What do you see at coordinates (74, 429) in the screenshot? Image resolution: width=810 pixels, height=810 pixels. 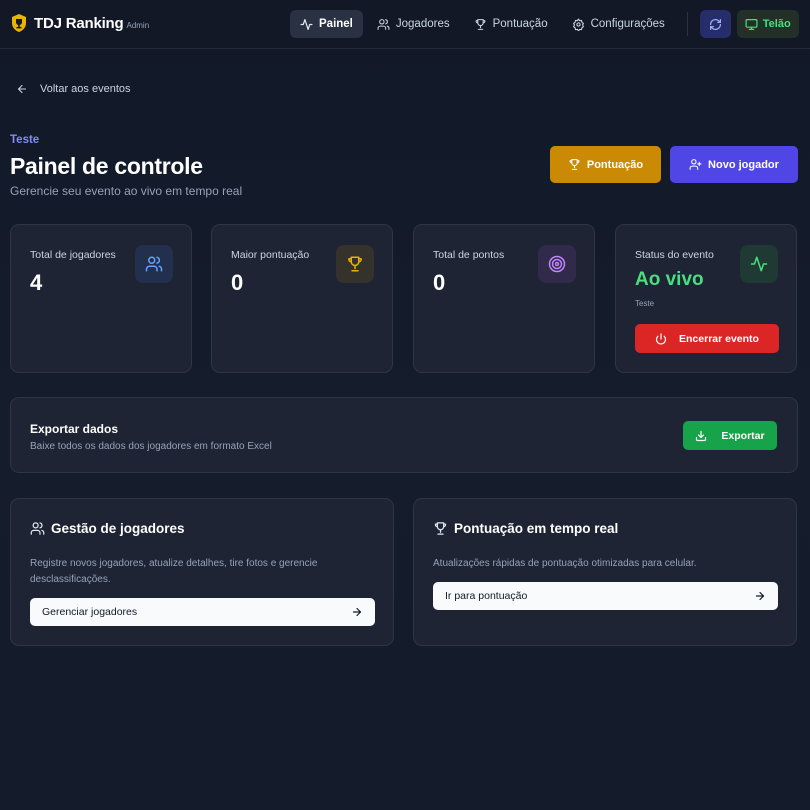 I see `export-title: Exportar dados` at bounding box center [74, 429].